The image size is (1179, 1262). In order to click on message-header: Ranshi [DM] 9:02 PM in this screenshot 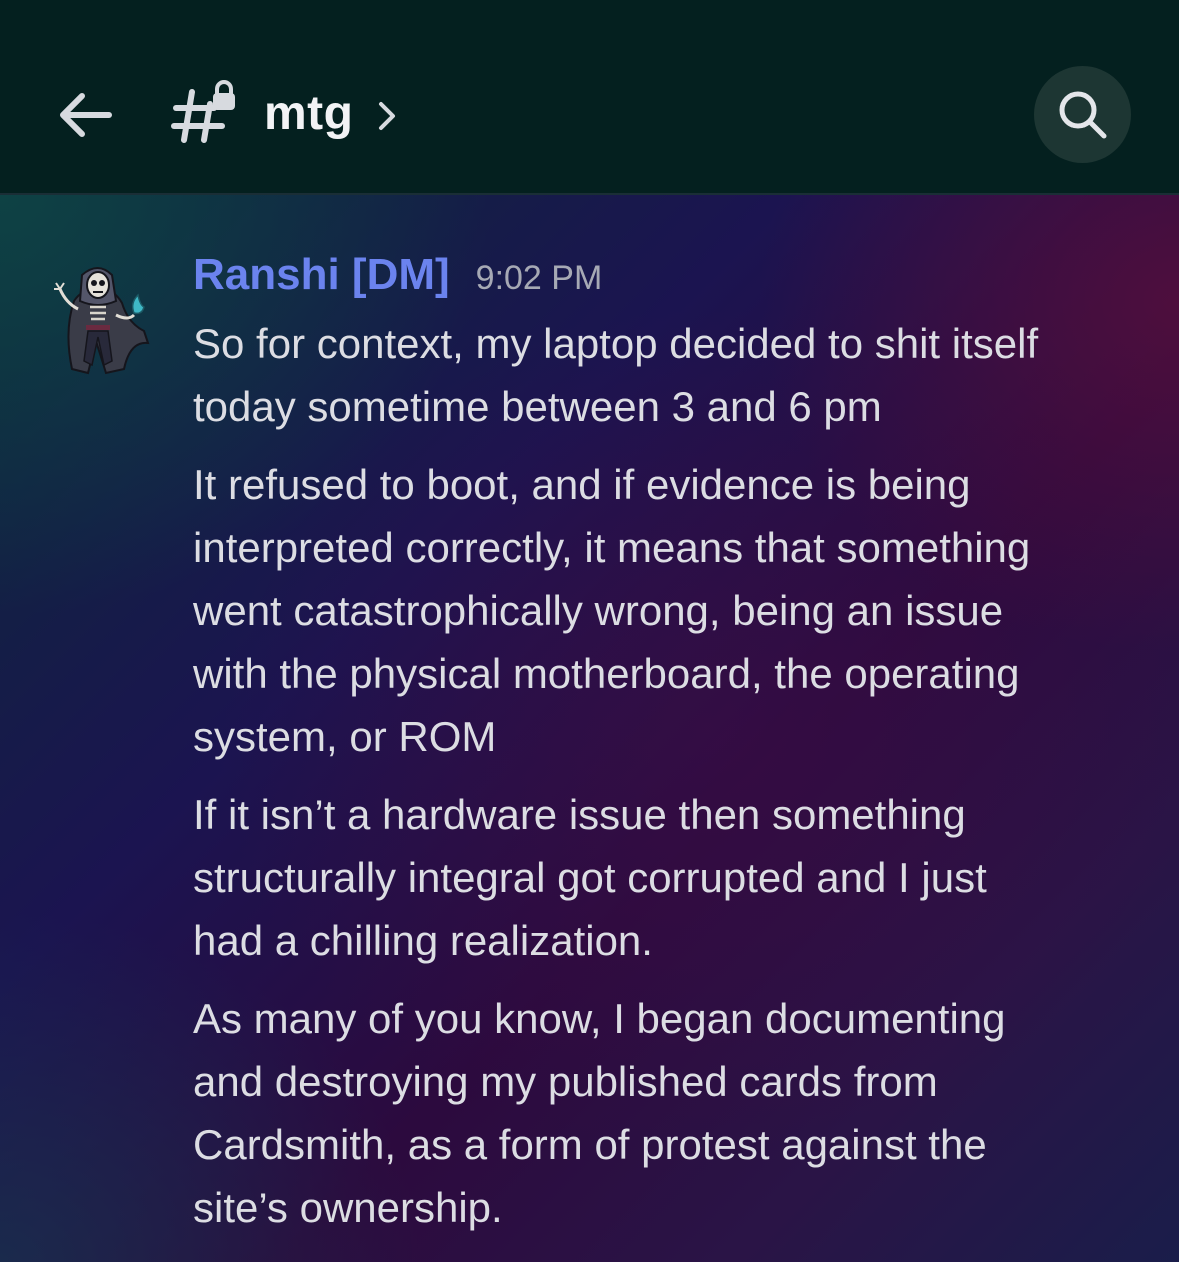, I will do `click(397, 275)`.